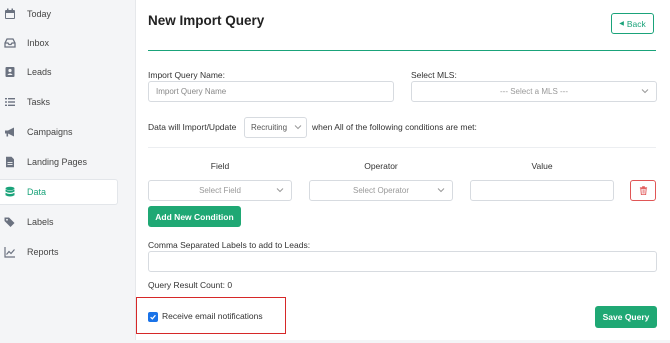 This screenshot has width=670, height=343. What do you see at coordinates (381, 166) in the screenshot?
I see `operator-column-header: Operator` at bounding box center [381, 166].